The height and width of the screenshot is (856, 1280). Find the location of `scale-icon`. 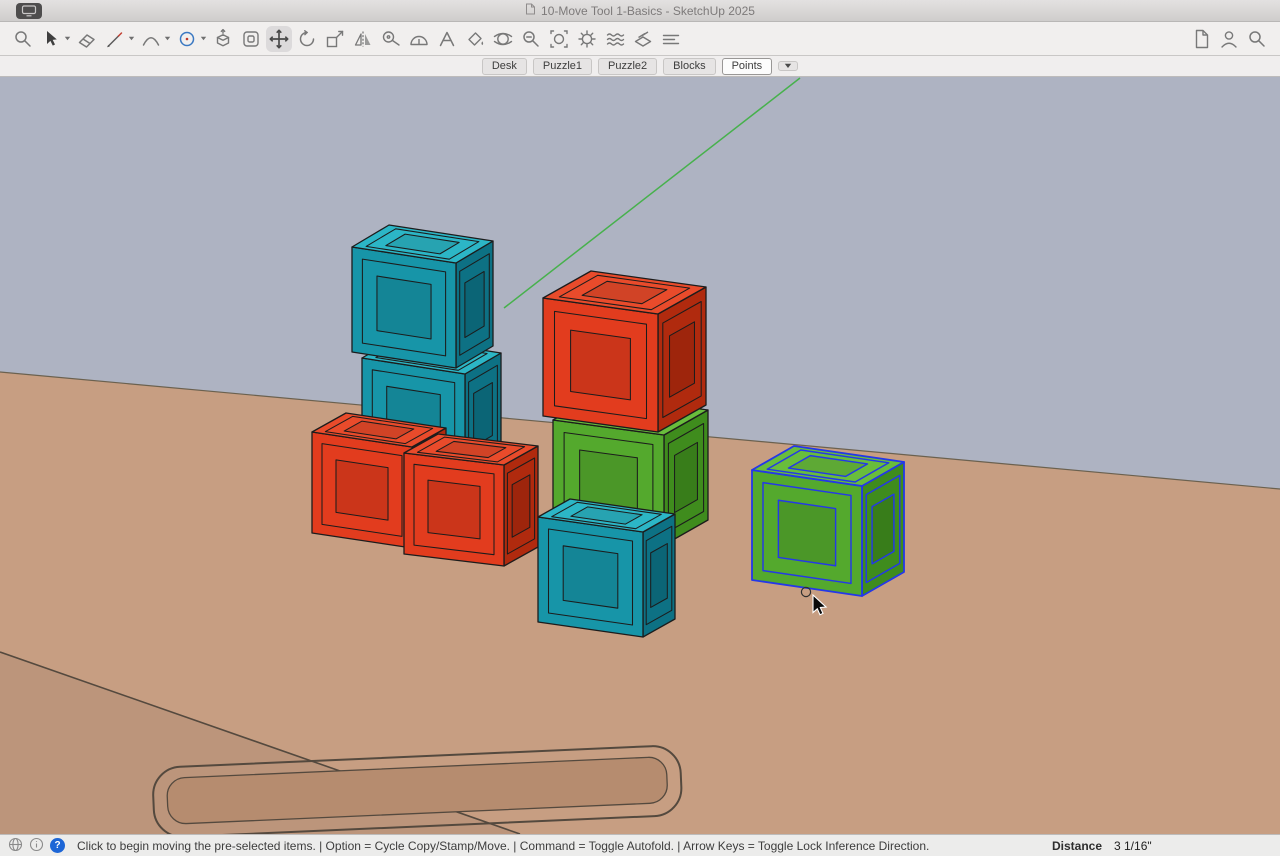

scale-icon is located at coordinates (335, 39).